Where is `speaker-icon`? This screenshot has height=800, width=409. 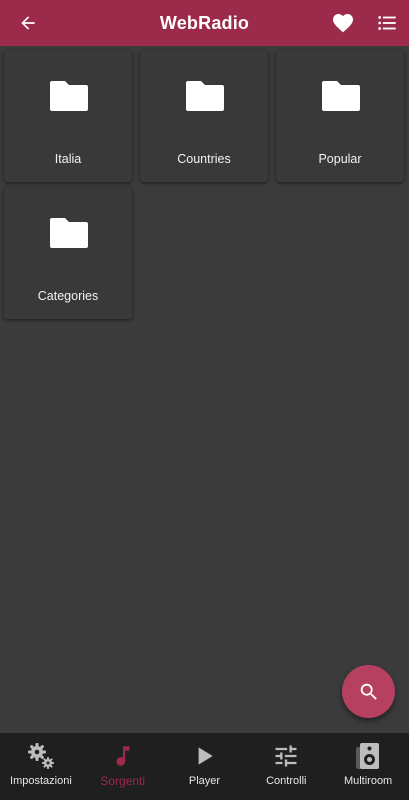 speaker-icon is located at coordinates (368, 756).